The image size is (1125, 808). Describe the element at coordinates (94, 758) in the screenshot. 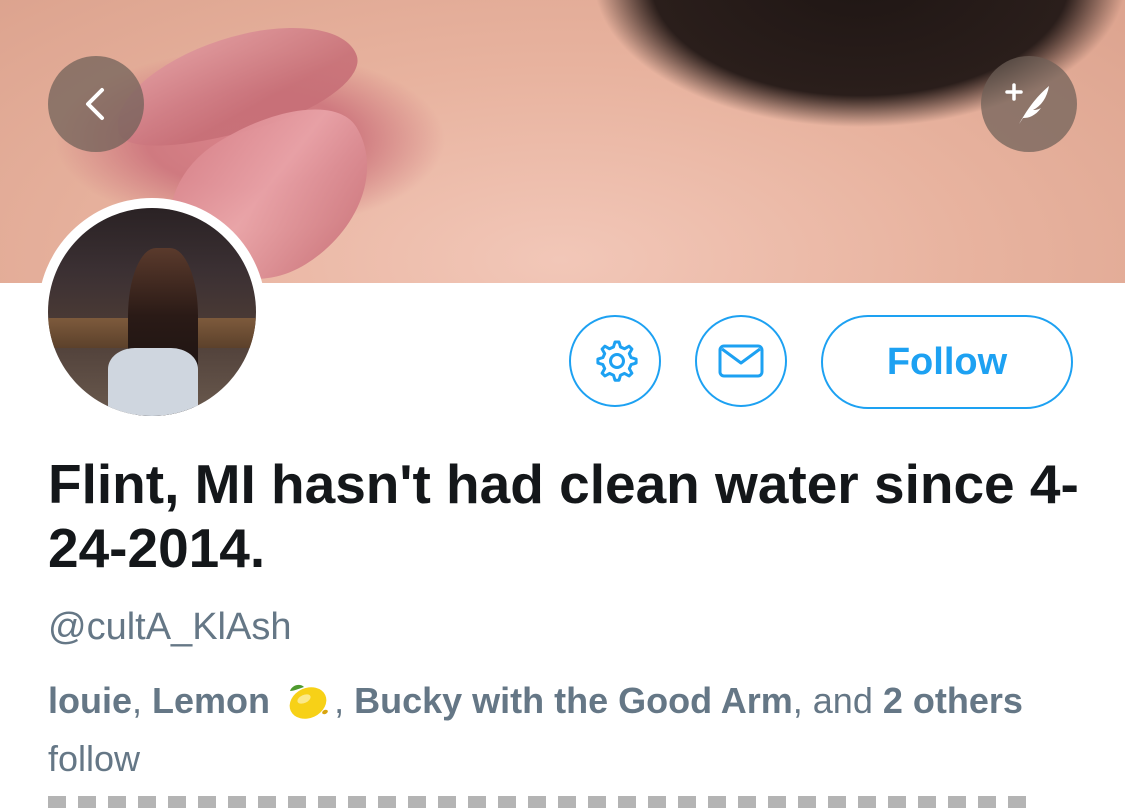

I see `follow-suffix: follow` at that location.